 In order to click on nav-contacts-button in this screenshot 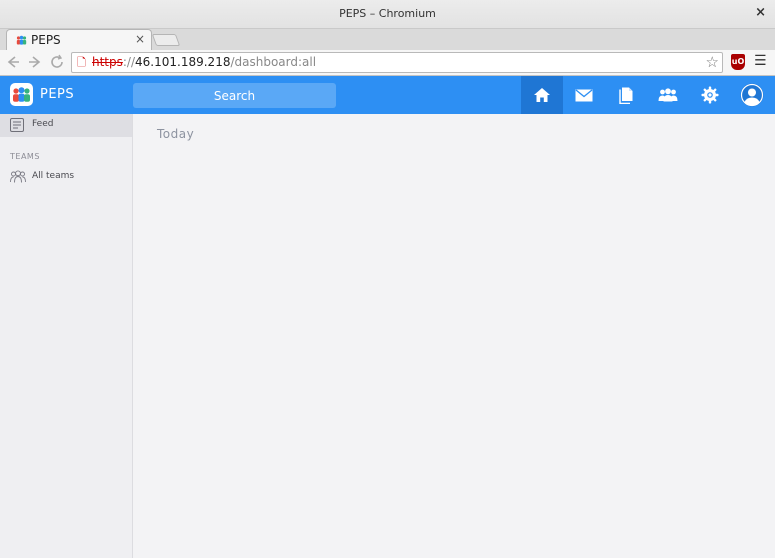, I will do `click(668, 95)`.